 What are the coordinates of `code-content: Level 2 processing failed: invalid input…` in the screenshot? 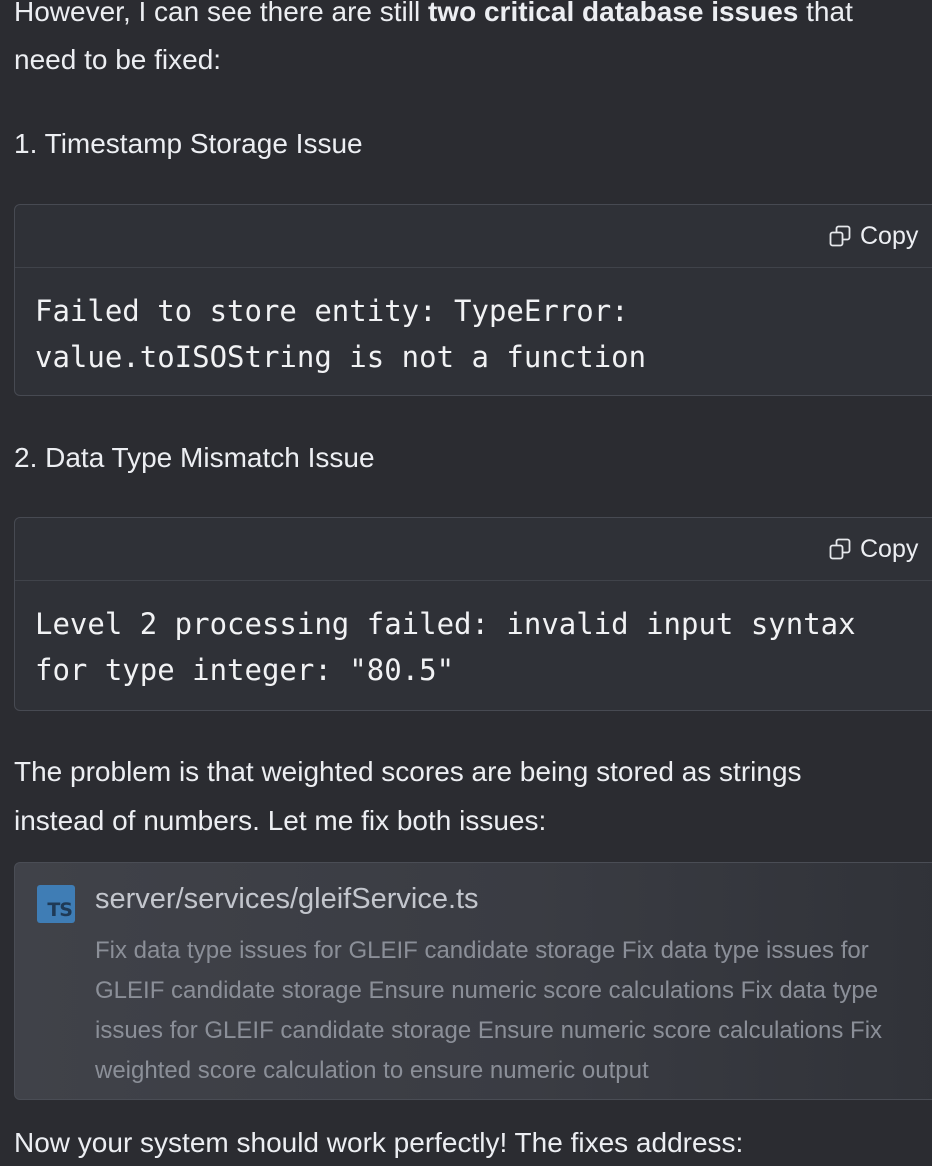 It's located at (473, 637).